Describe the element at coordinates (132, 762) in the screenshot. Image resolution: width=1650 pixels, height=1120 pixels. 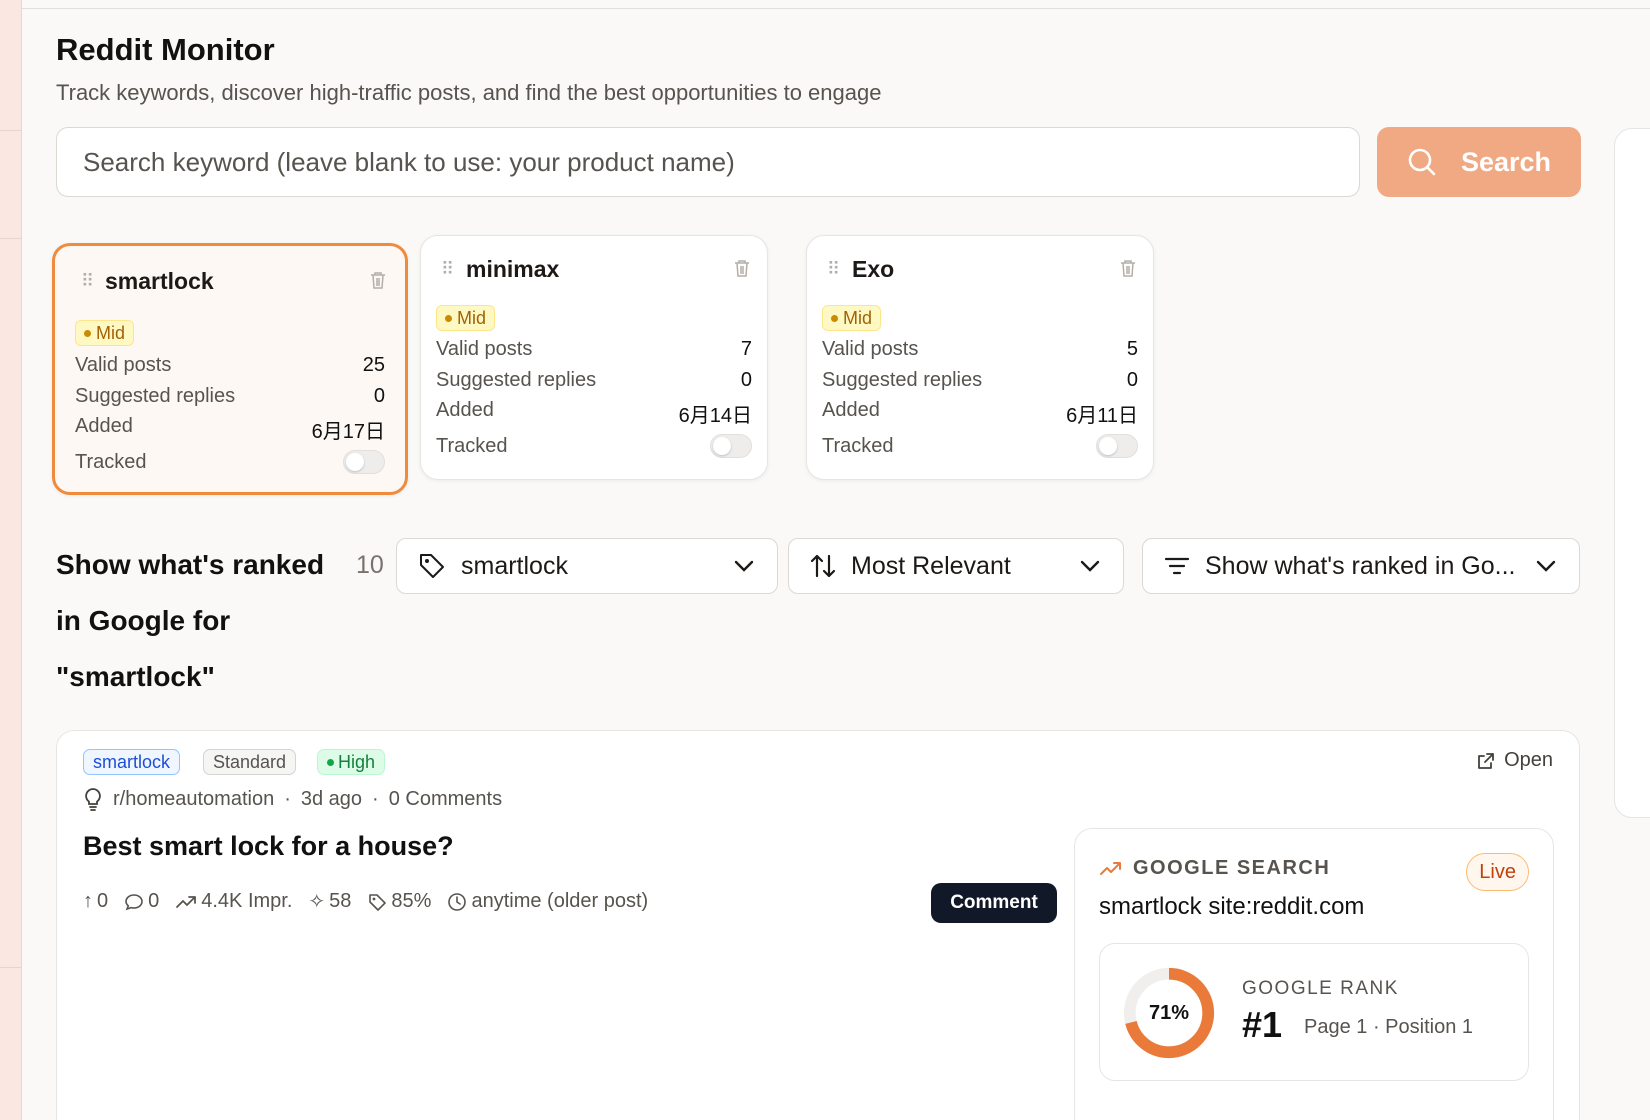
I see `keyword-tag: smartlock` at that location.